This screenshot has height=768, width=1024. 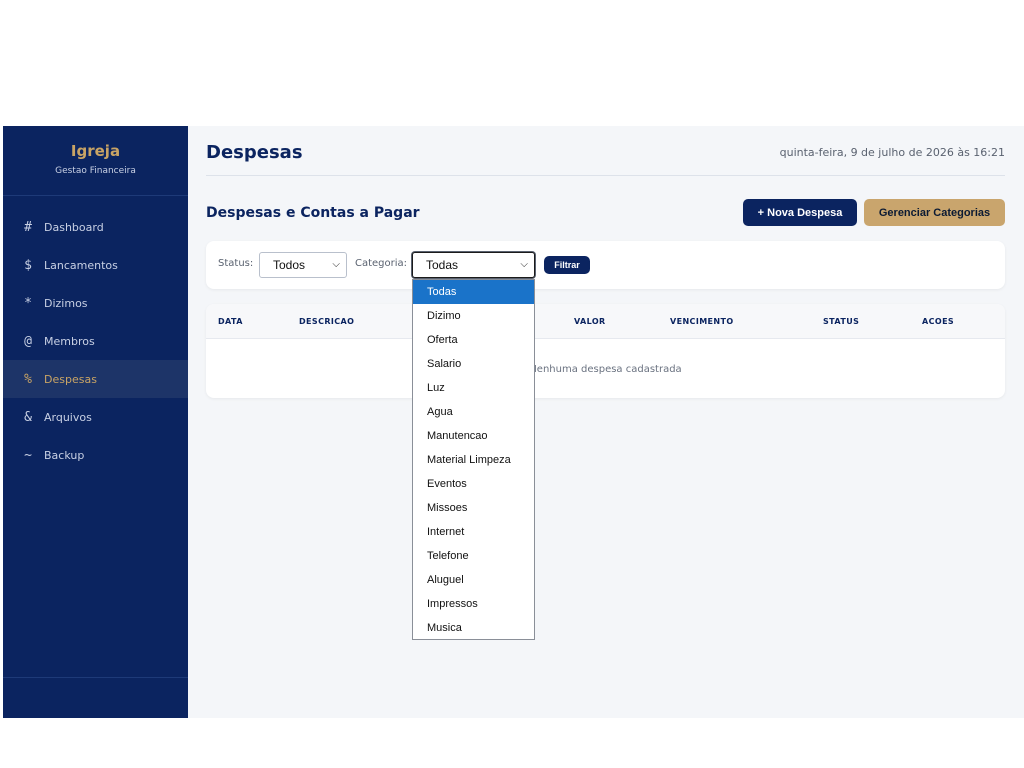 What do you see at coordinates (473, 628) in the screenshot?
I see `category-option-musica: Musica` at bounding box center [473, 628].